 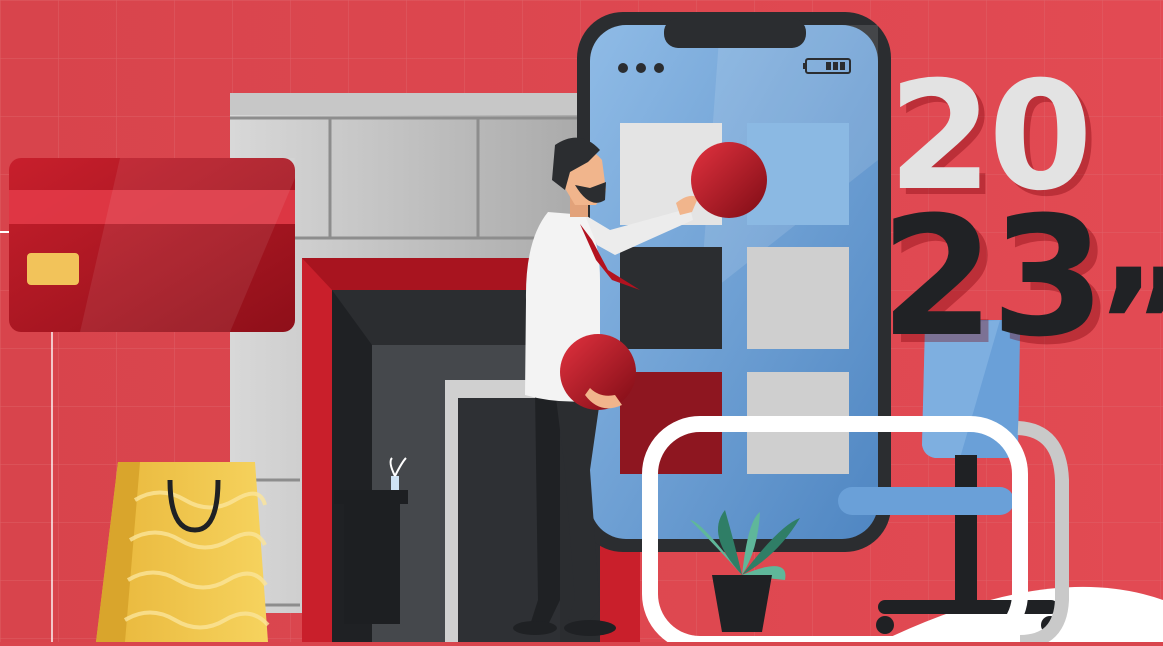 I want to click on phone-status-dots, so click(x=641, y=68).